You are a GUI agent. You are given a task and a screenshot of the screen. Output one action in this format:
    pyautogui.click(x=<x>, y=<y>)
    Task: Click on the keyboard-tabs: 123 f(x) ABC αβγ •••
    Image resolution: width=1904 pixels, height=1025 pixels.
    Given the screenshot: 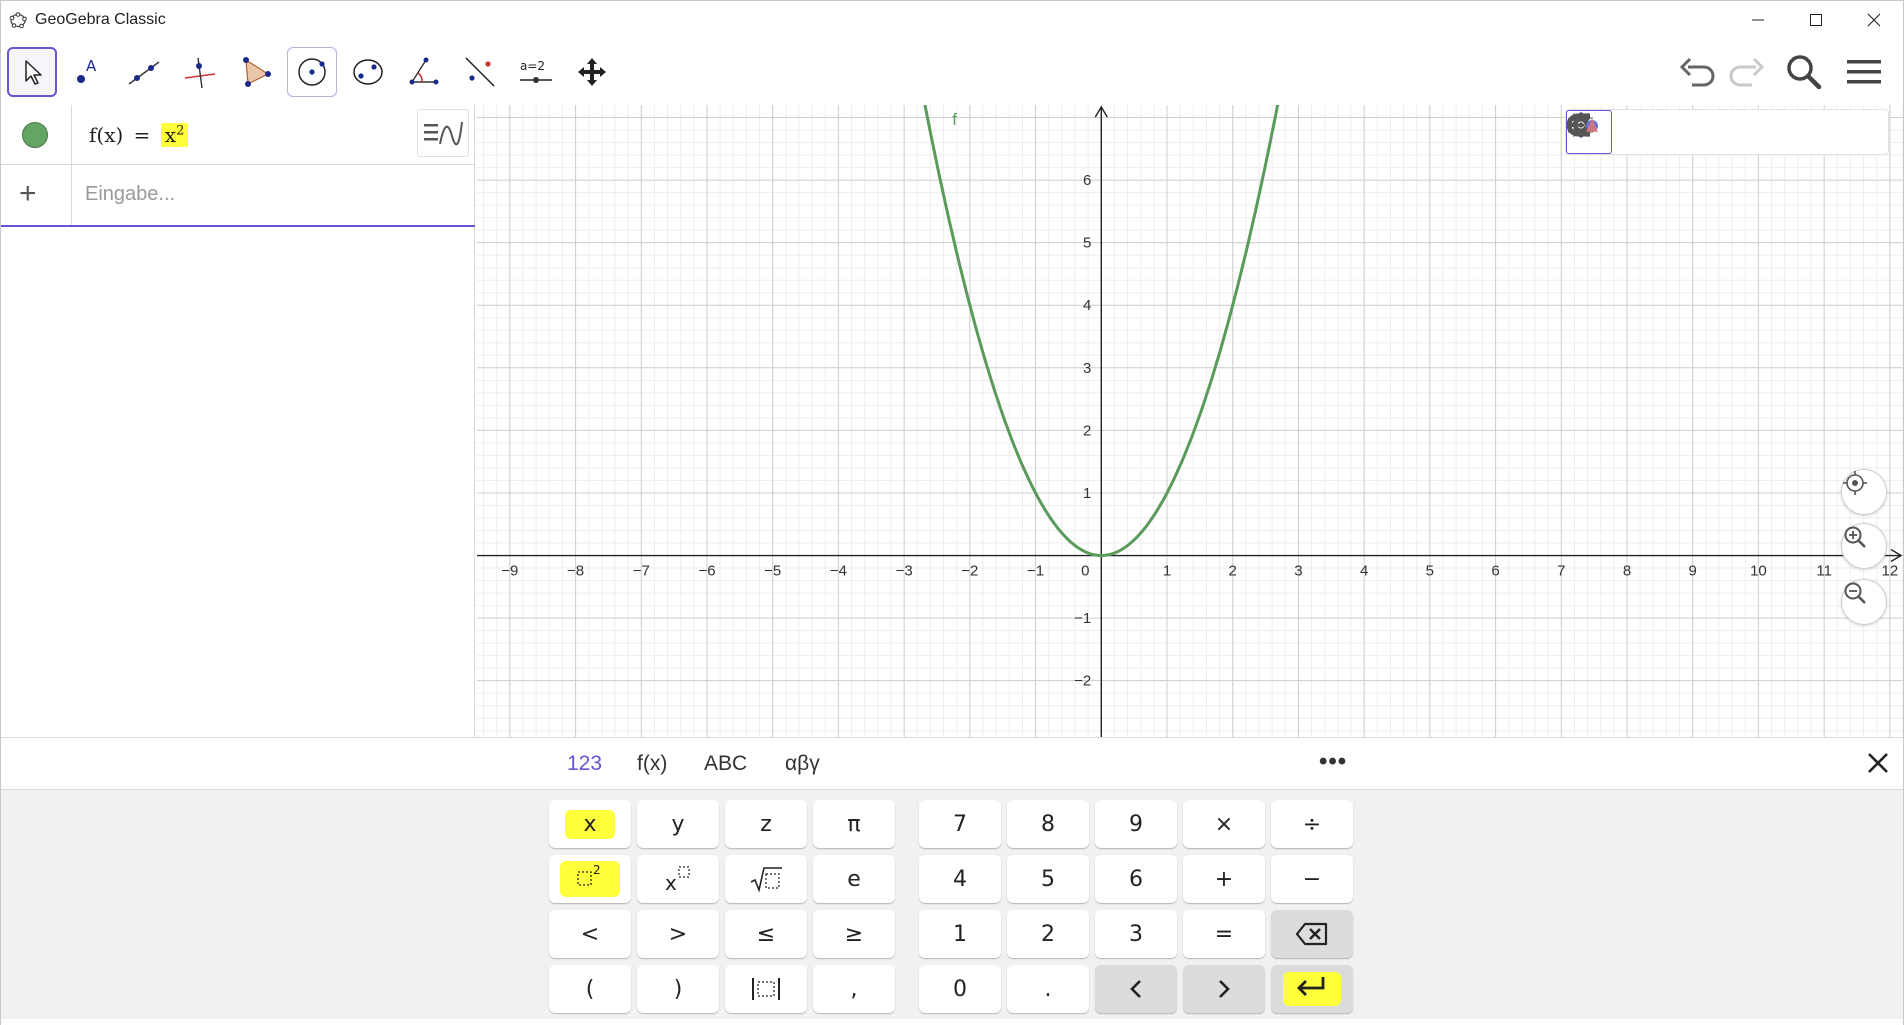 What is the action you would take?
    pyautogui.click(x=952, y=764)
    